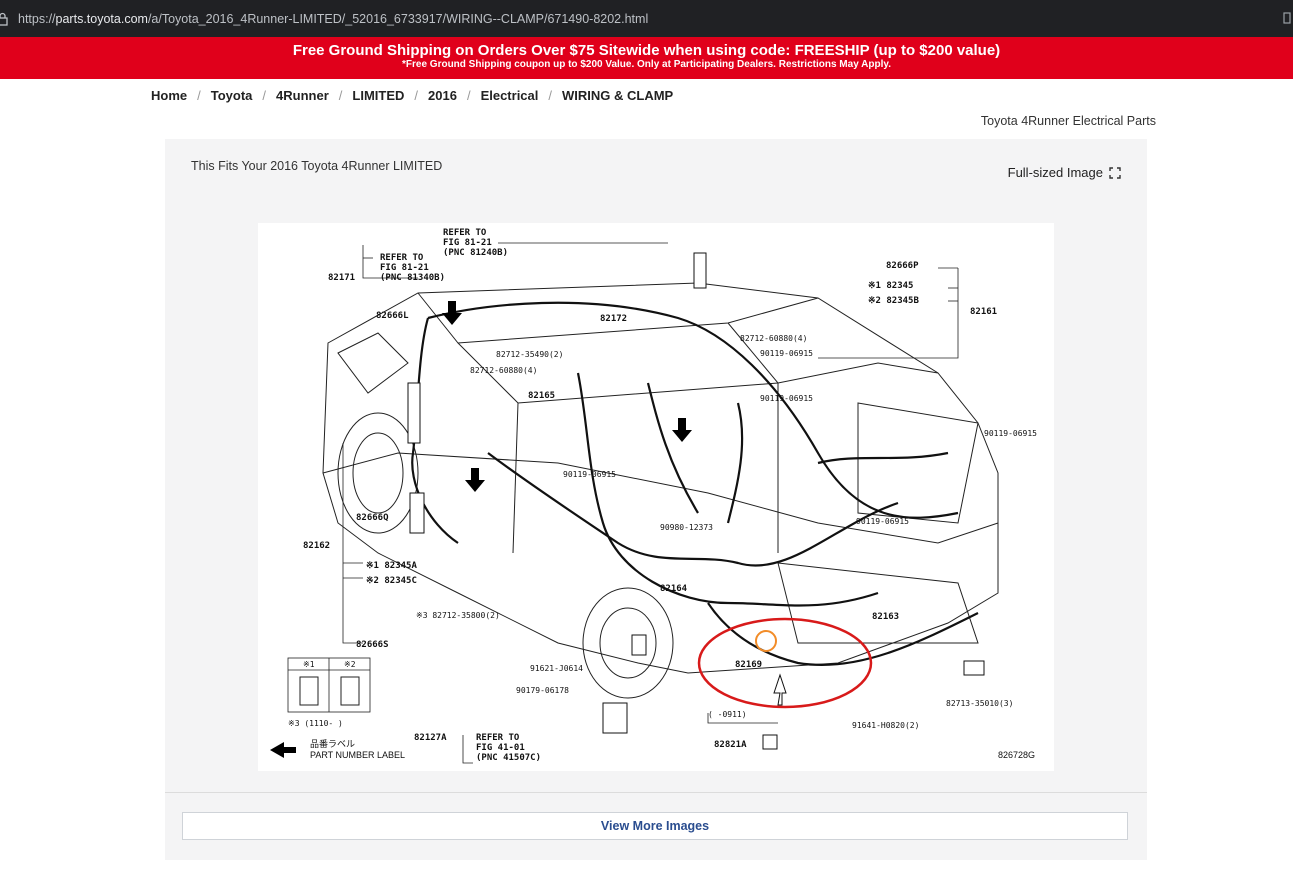 The image size is (1293, 872). What do you see at coordinates (1068, 121) in the screenshot?
I see `category-link: Toyota 4Runner Electrical Parts` at bounding box center [1068, 121].